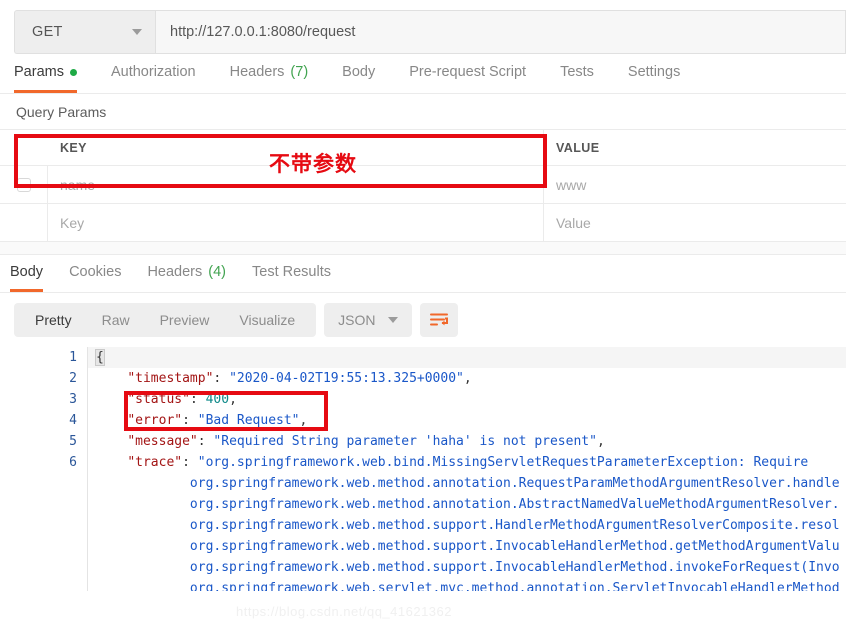 This screenshot has width=846, height=631. What do you see at coordinates (39, 72) in the screenshot?
I see `tab-params-label: Params` at bounding box center [39, 72].